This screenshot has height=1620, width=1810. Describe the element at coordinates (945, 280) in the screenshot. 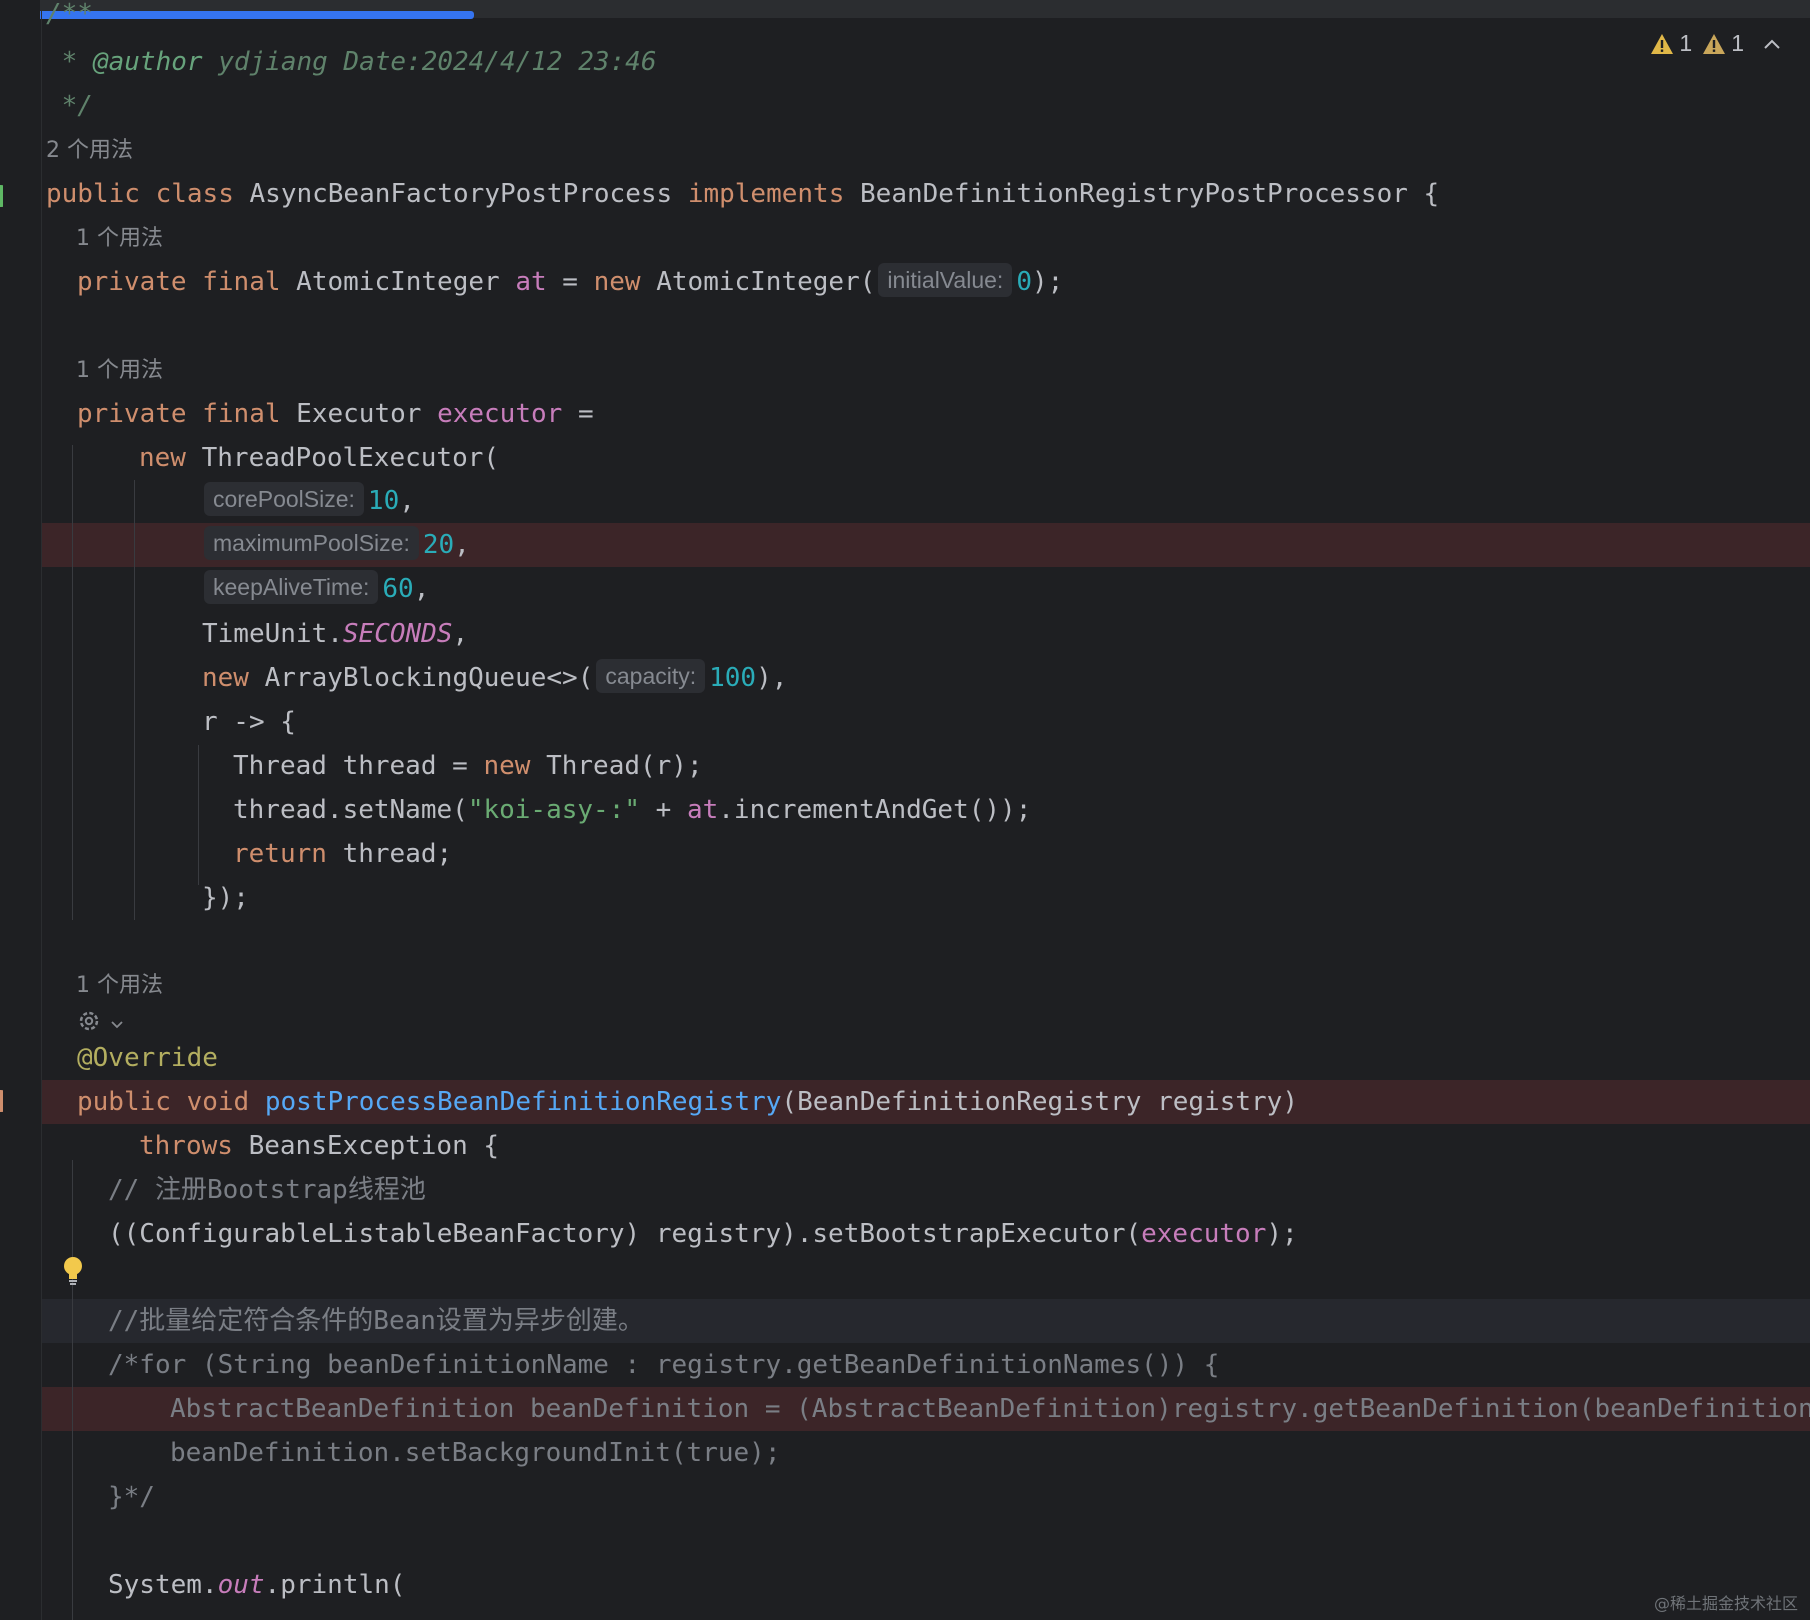

I see `parameter-hint: initialValue:` at that location.